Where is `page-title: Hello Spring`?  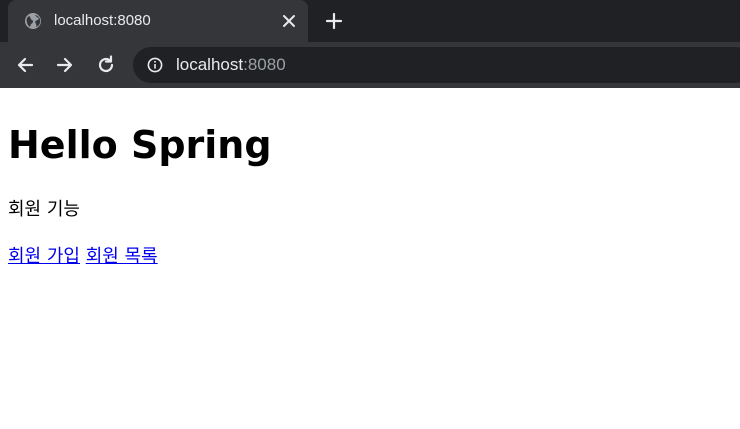
page-title: Hello Spring is located at coordinates (140, 145).